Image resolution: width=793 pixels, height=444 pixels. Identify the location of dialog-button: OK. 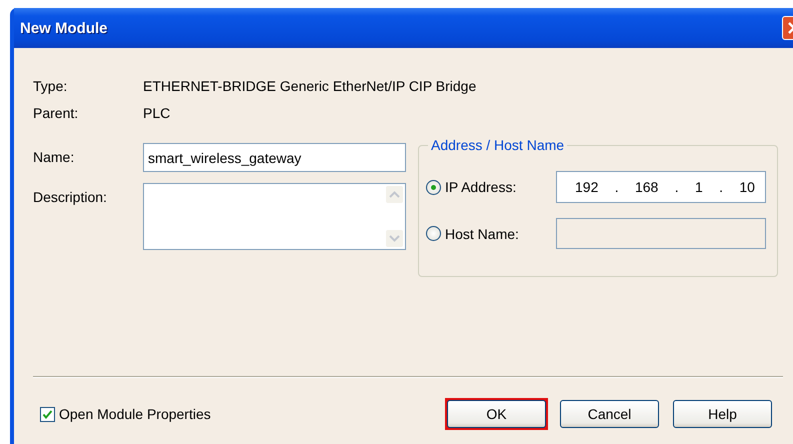
(496, 414).